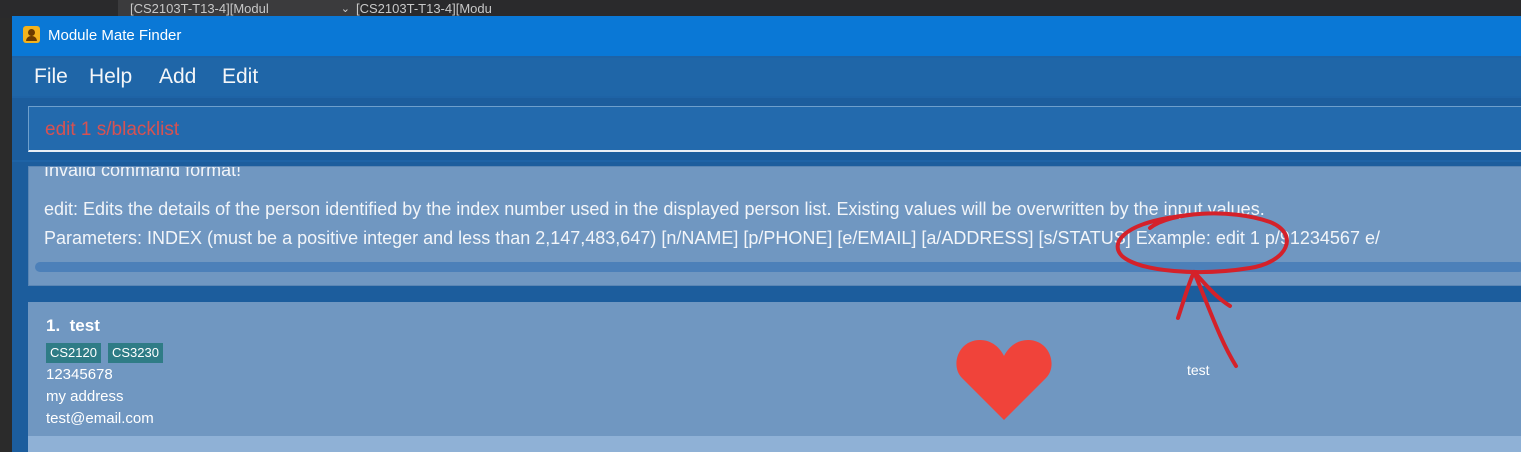 This screenshot has width=1521, height=452. I want to click on person-email: test@email.com, so click(100, 418).